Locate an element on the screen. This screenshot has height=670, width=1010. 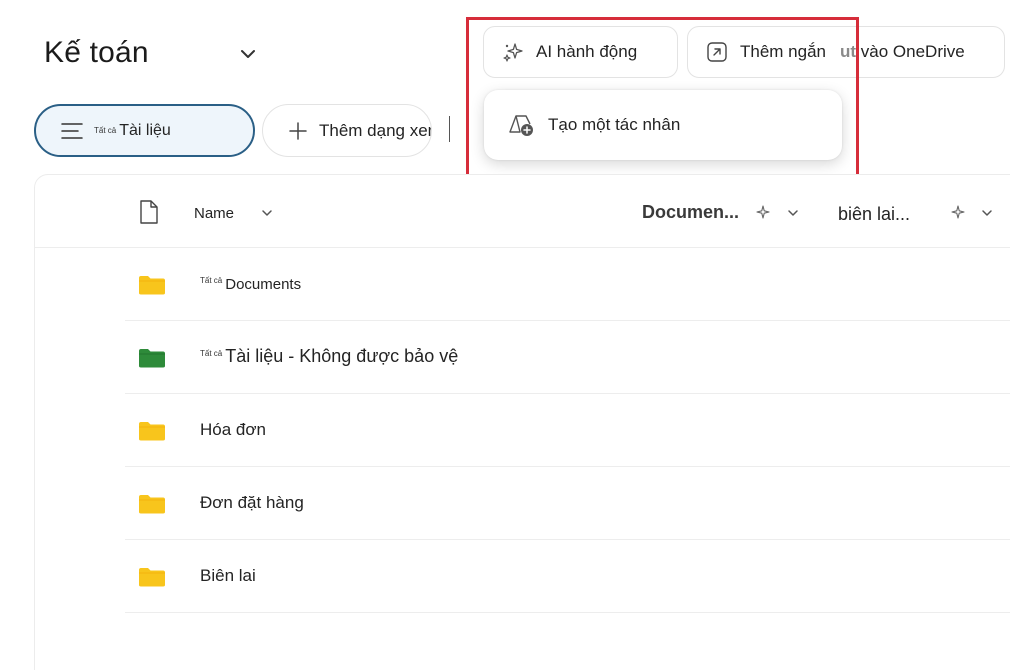
ai-actions-menu: Tạo một tác nhân is located at coordinates (663, 125).